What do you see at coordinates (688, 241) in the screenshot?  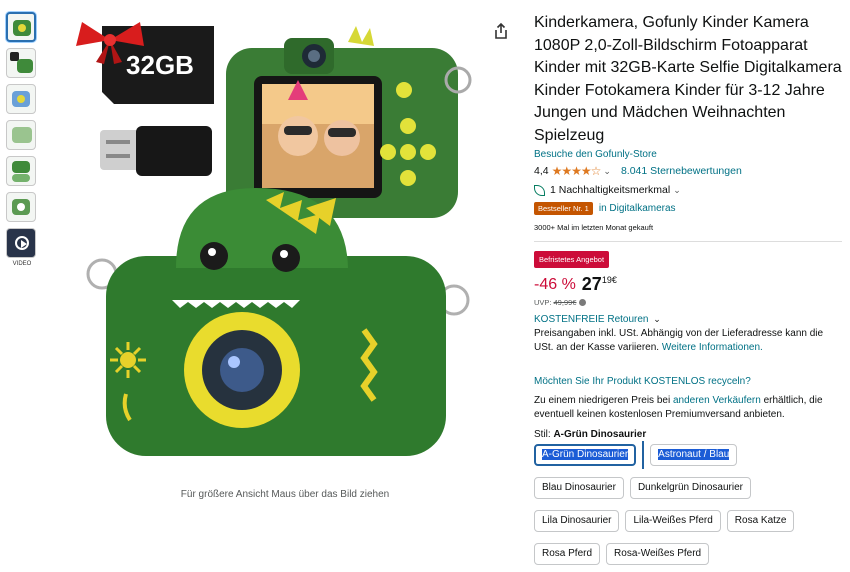 I see `divider` at bounding box center [688, 241].